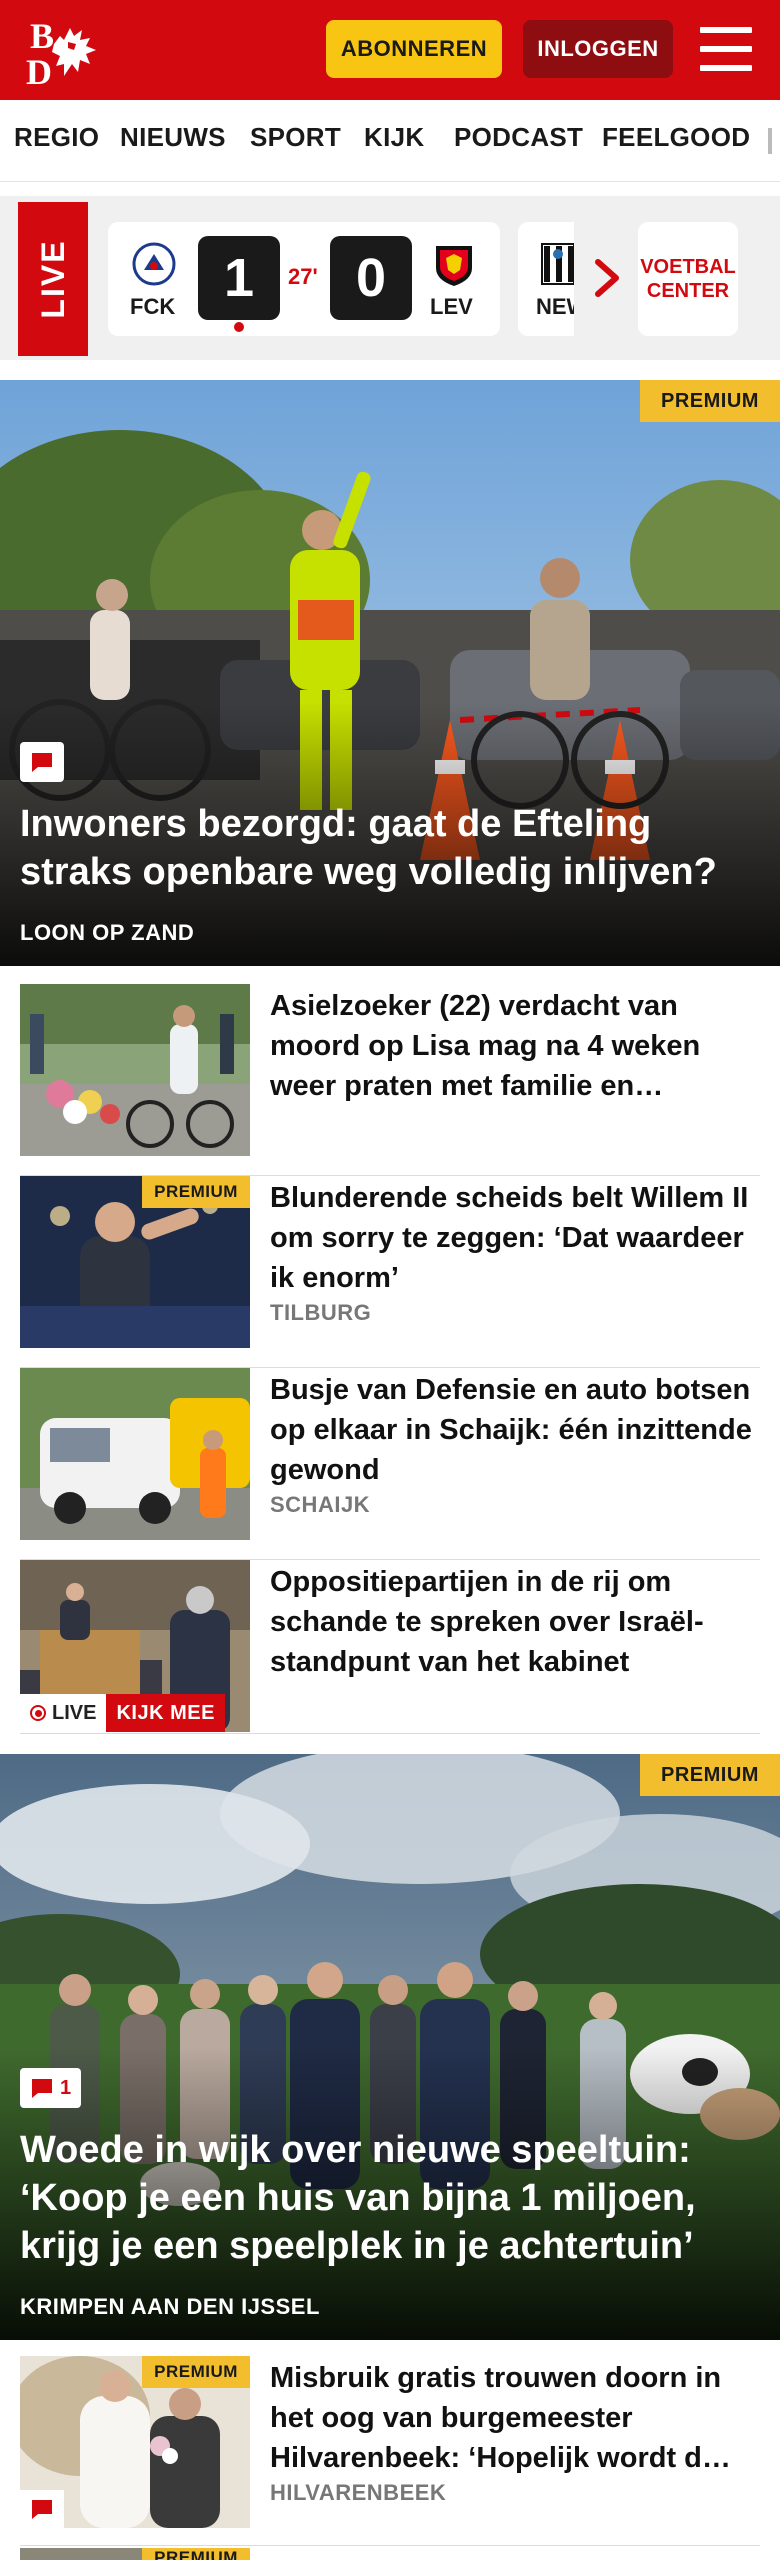 This screenshot has width=780, height=2560. Describe the element at coordinates (165, 1713) in the screenshot. I see `watch-now-button: KIJK MEE` at that location.